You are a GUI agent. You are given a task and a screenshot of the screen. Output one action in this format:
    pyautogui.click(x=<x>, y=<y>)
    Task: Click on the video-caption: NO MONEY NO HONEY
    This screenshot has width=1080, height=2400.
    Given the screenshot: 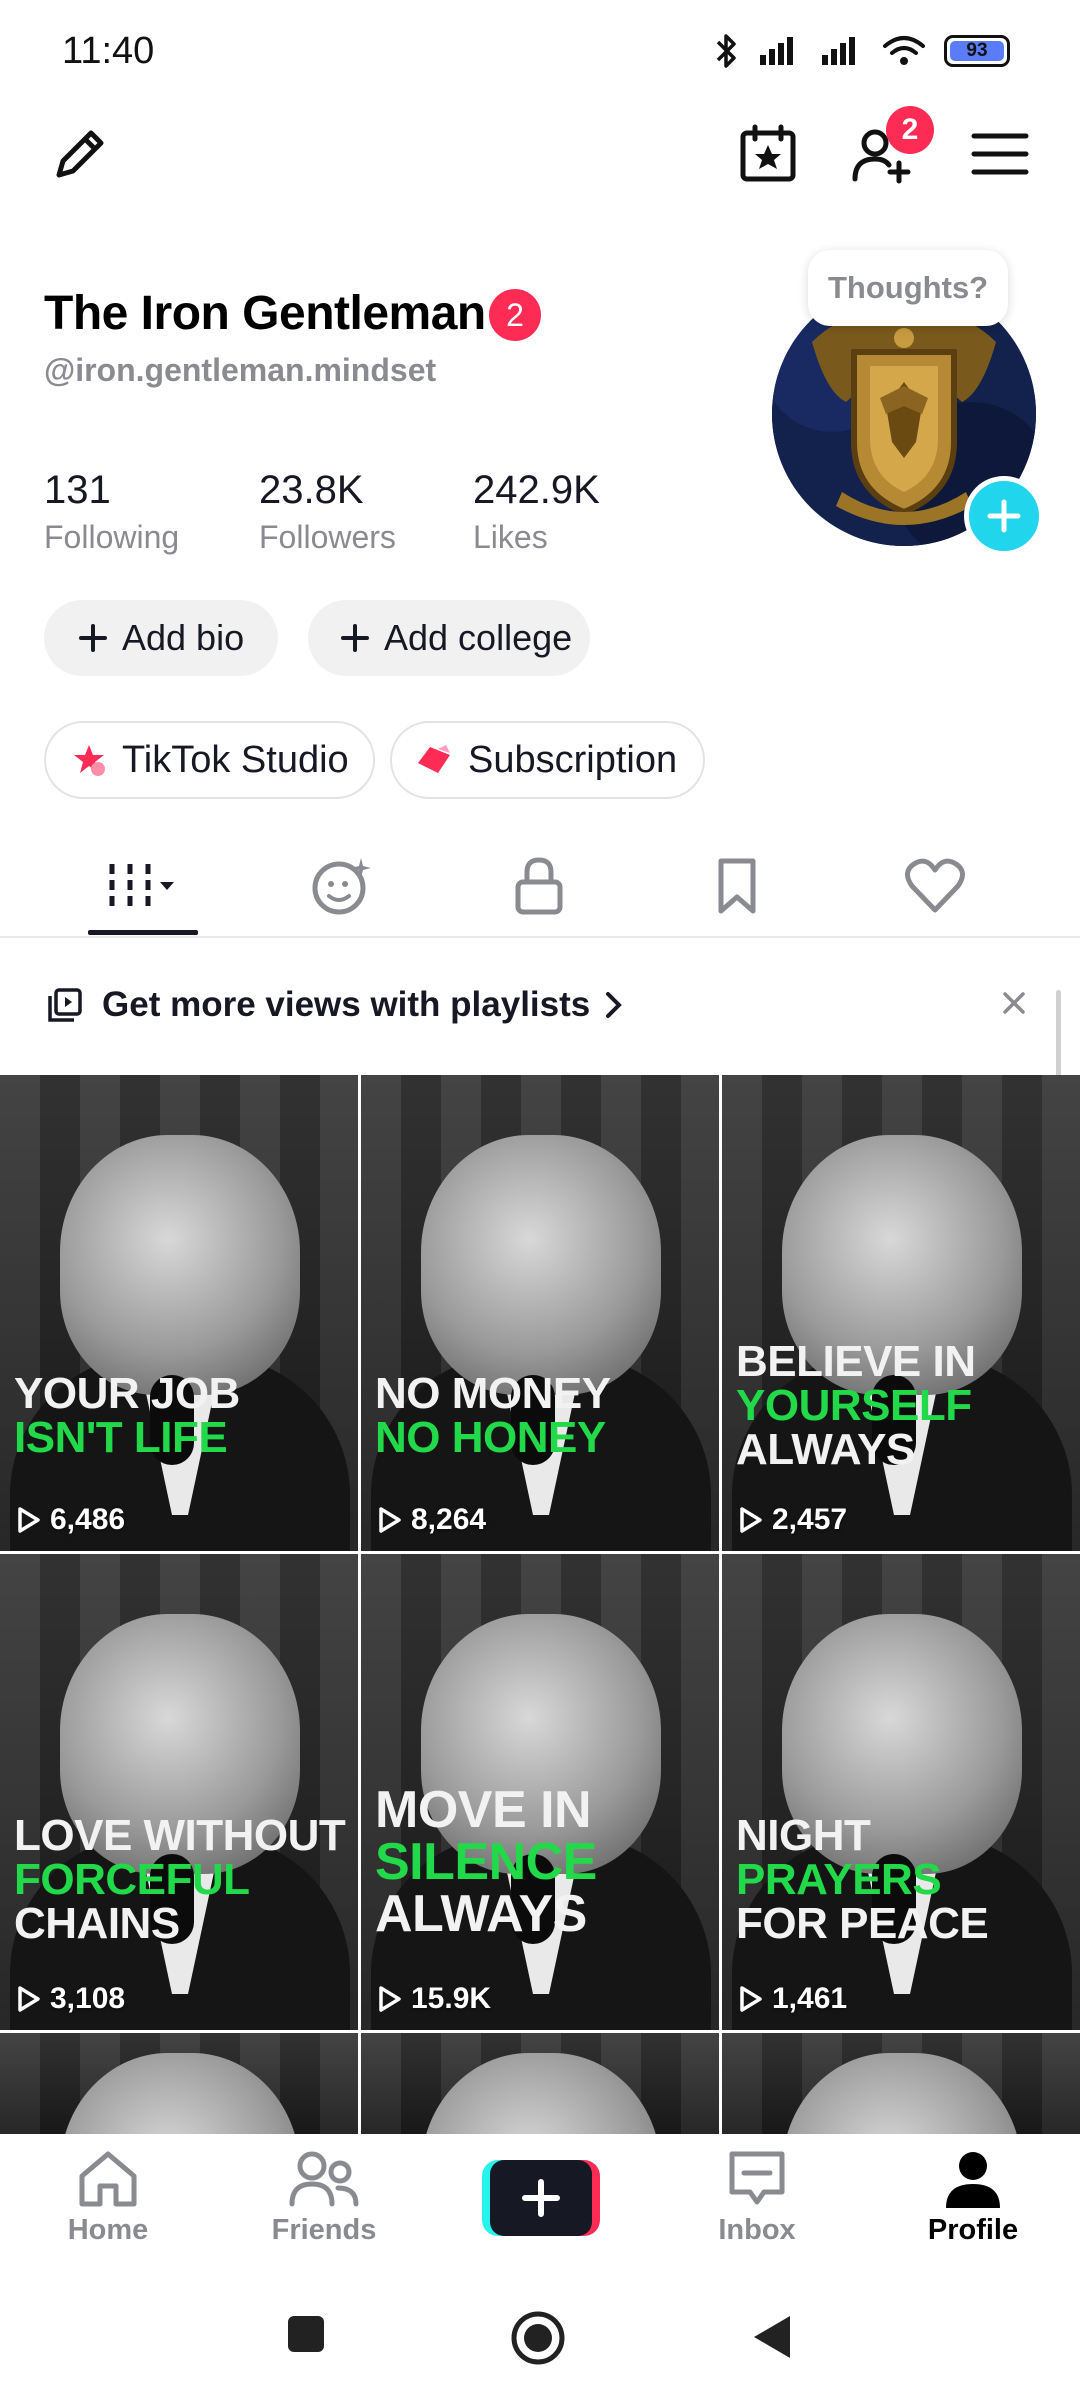 What is the action you would take?
    pyautogui.click(x=542, y=1416)
    